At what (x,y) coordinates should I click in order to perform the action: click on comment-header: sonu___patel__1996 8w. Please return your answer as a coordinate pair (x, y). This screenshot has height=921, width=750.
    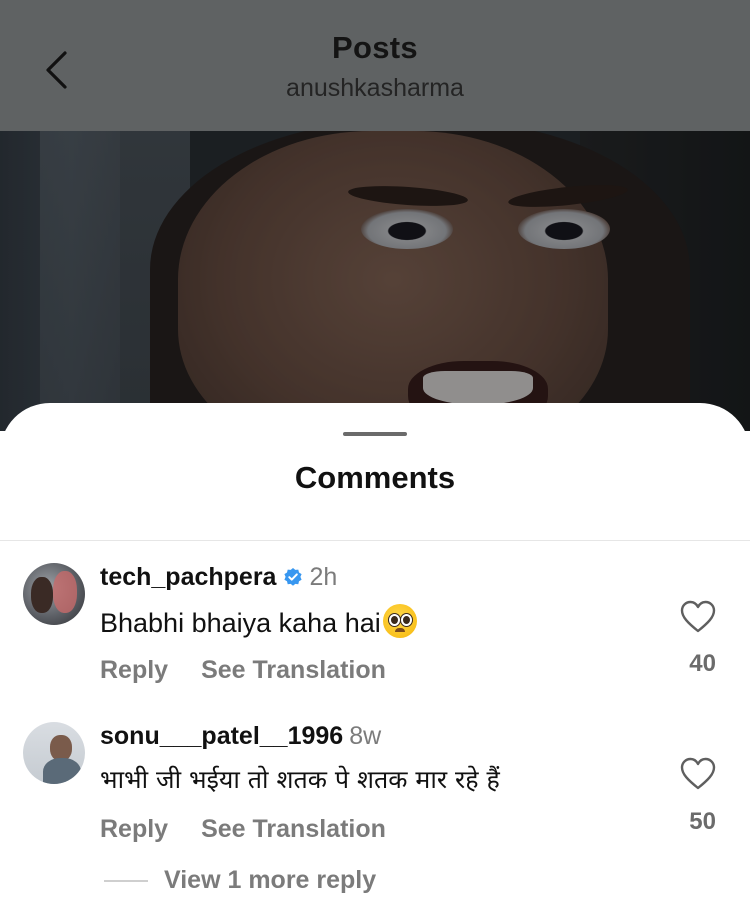
    Looking at the image, I should click on (240, 736).